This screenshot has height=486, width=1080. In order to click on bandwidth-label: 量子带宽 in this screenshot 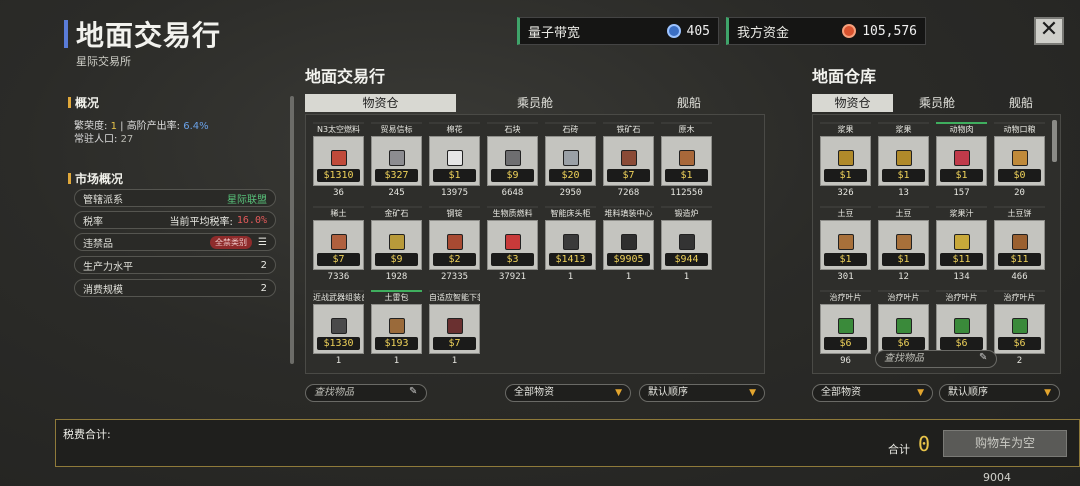, I will do `click(554, 33)`.